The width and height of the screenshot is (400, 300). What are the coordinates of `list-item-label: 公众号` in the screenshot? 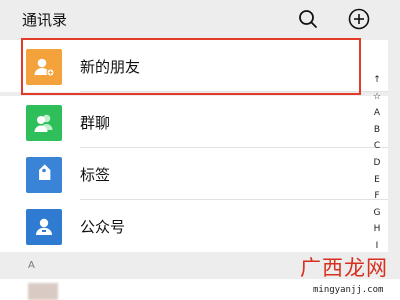 It's located at (103, 227).